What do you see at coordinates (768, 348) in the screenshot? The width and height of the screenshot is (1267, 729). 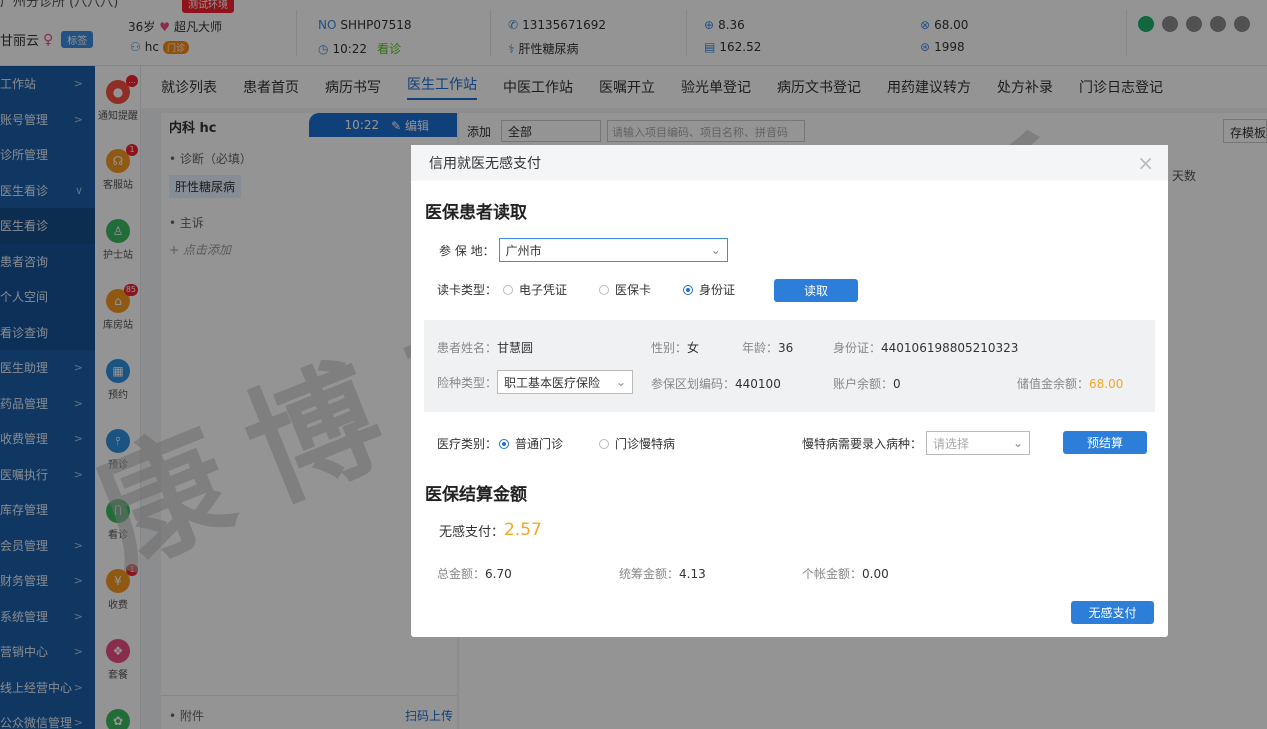 I see `age-field: 年龄：36` at bounding box center [768, 348].